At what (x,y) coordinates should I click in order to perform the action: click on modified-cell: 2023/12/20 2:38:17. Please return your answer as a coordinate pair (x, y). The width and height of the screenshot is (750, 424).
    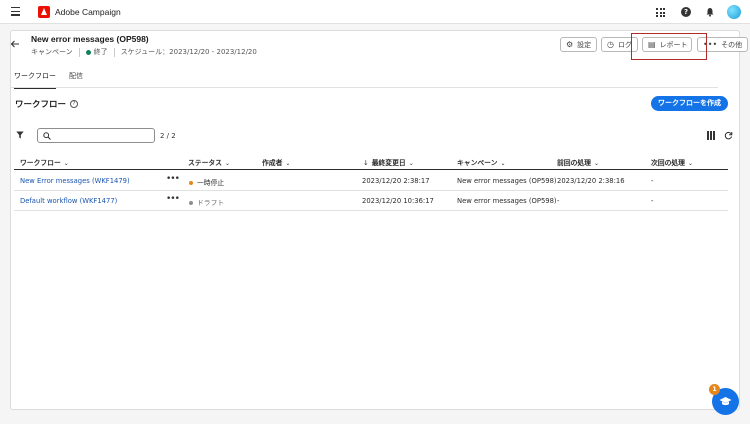
    Looking at the image, I should click on (396, 181).